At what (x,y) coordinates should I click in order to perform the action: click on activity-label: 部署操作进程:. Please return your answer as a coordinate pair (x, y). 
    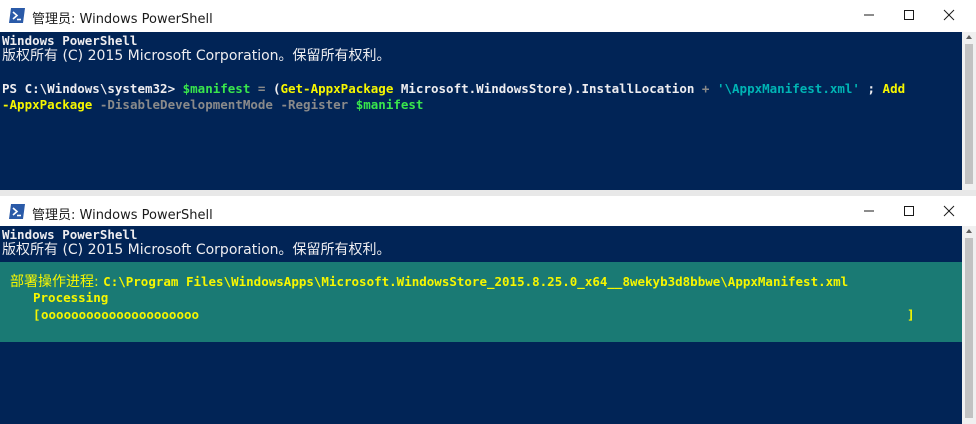
    Looking at the image, I should click on (57, 282).